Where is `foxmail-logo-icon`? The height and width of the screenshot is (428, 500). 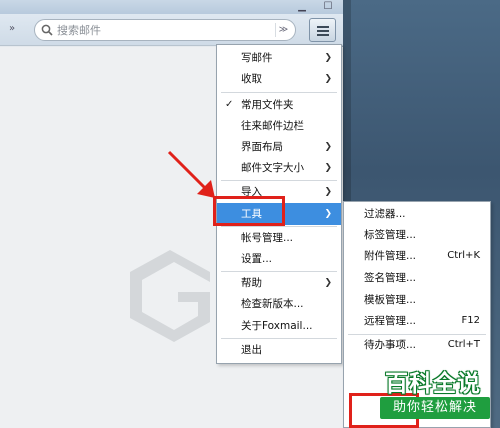 foxmail-logo-icon is located at coordinates (170, 296).